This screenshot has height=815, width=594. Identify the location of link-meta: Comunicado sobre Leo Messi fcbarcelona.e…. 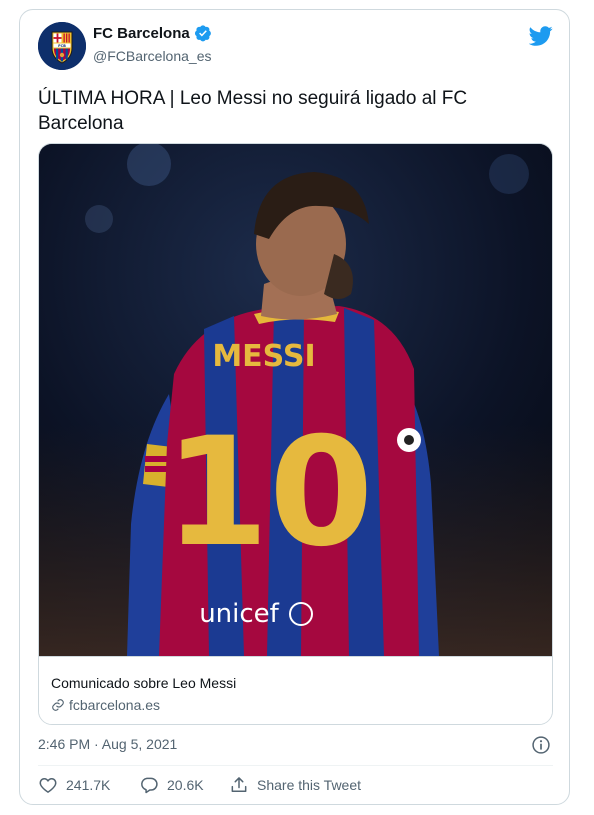
(295, 690).